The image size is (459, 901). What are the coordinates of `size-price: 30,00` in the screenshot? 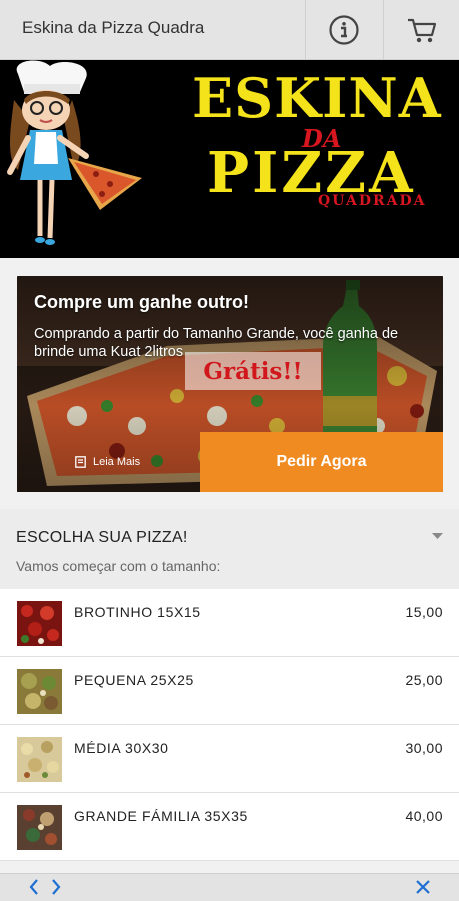 It's located at (424, 748).